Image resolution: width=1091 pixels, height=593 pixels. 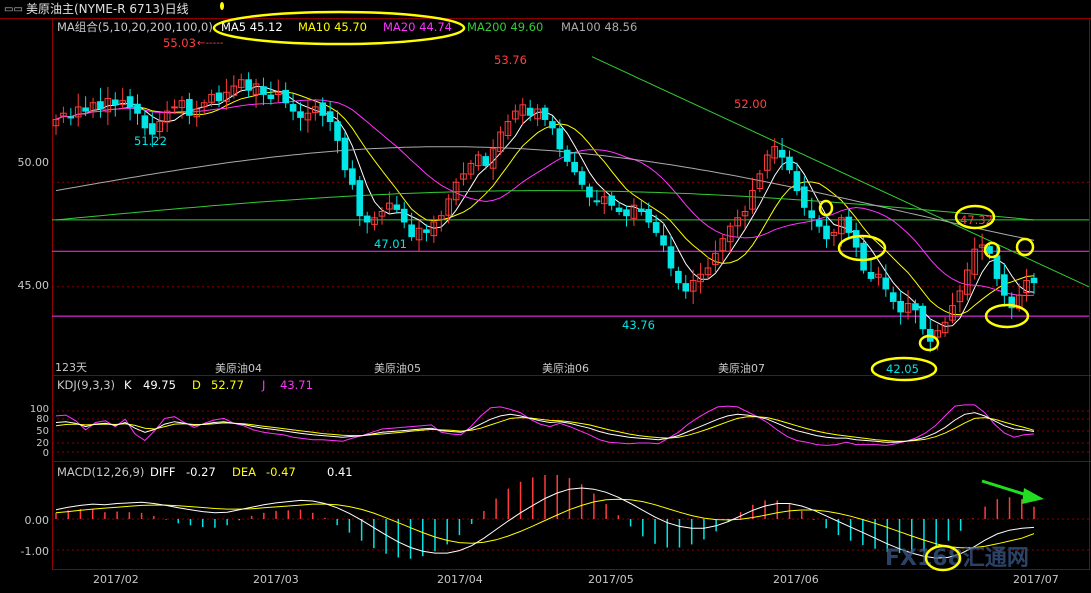 What do you see at coordinates (244, 472) in the screenshot?
I see `macd-dea-label: DEA` at bounding box center [244, 472].